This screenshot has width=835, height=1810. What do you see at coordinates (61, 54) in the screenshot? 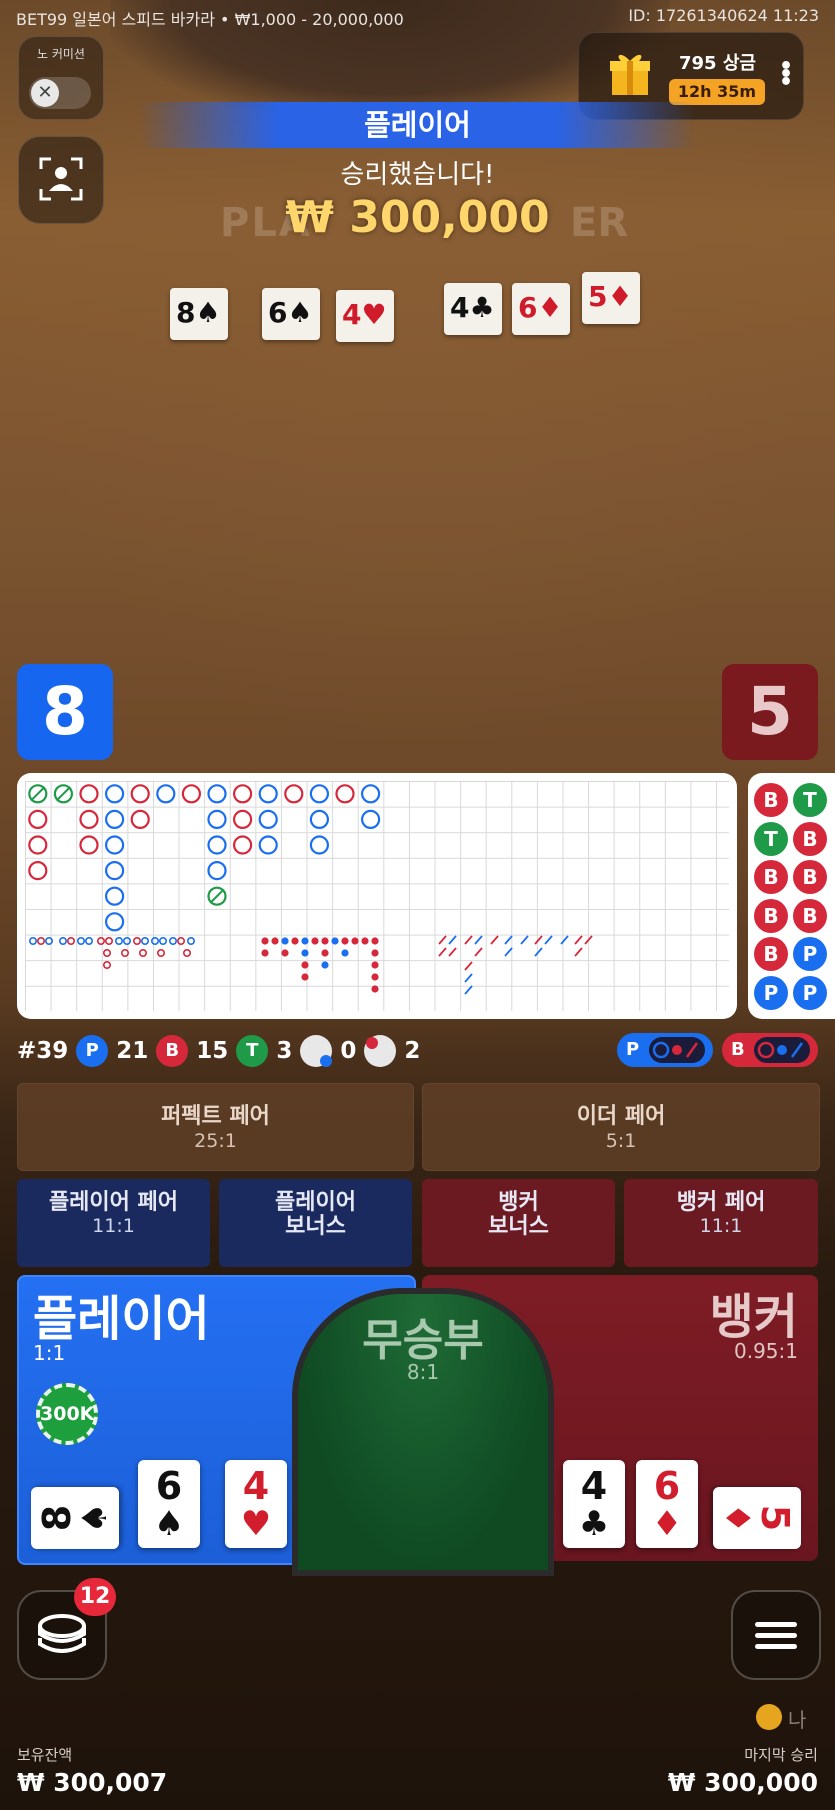
I see `no-commission-label: 노 커미션` at bounding box center [61, 54].